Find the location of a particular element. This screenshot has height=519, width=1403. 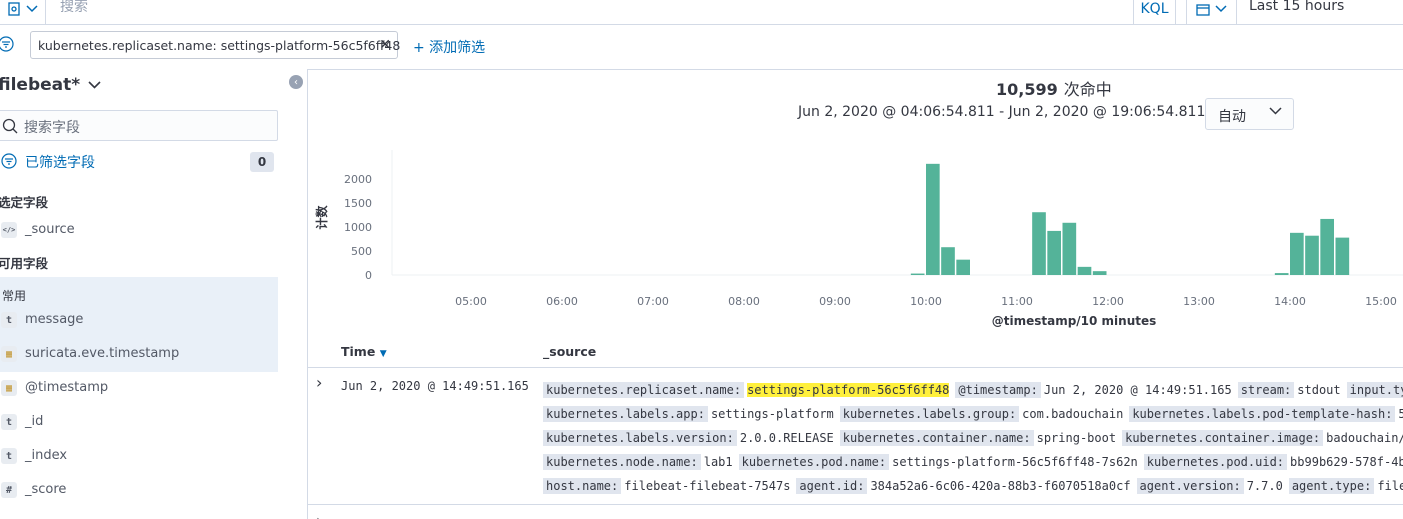

query-bar: 搜索 KQL Last 15 hours is located at coordinates (701, 12).